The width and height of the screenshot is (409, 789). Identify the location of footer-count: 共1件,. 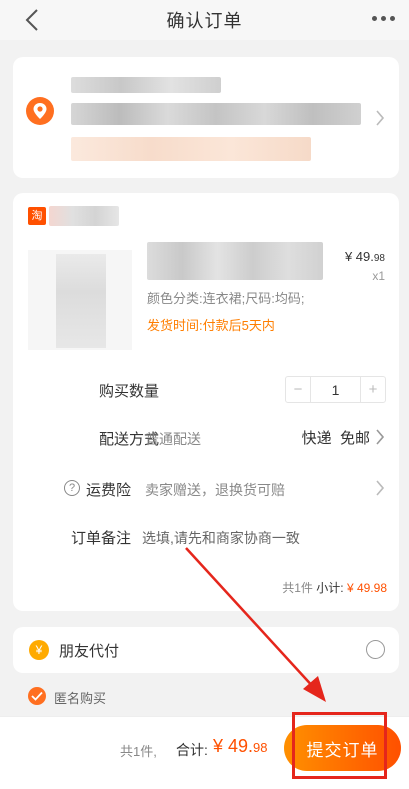
(138, 751).